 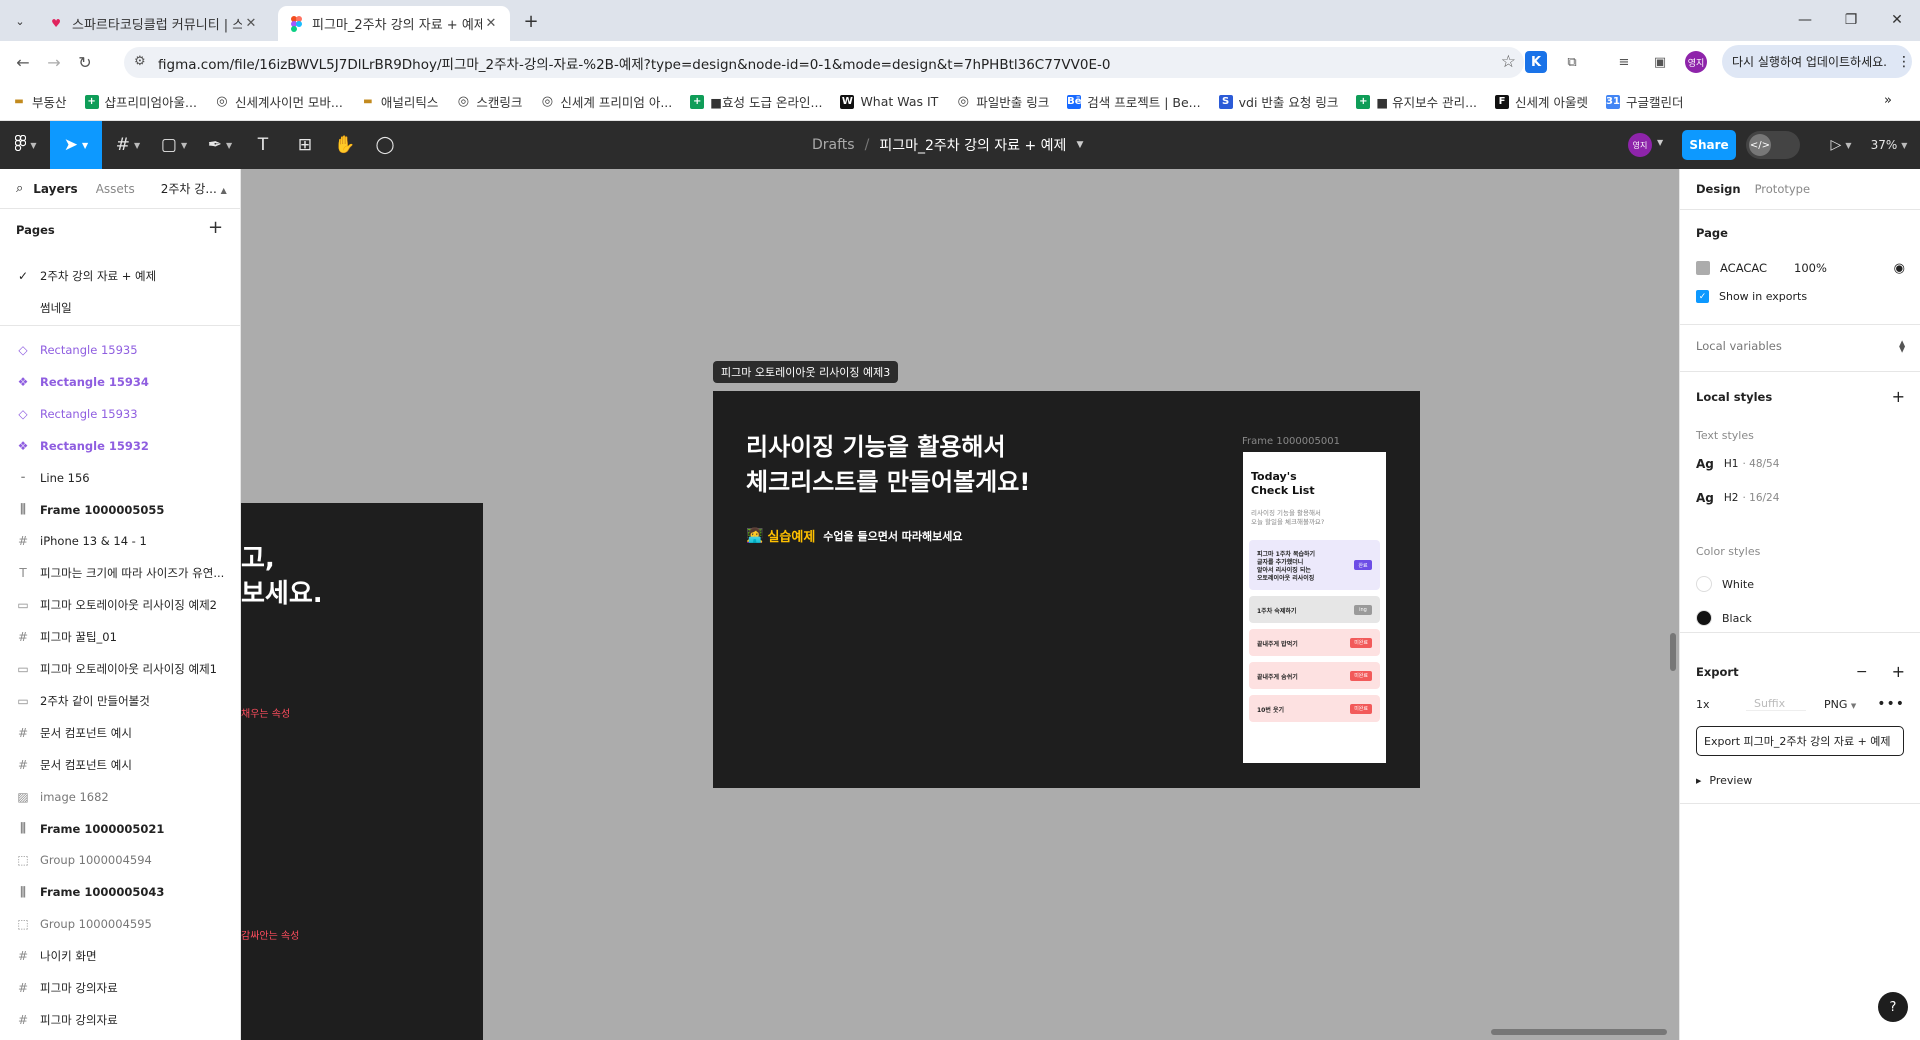 I want to click on layer-item: # 나이키 화면, so click(x=120, y=956).